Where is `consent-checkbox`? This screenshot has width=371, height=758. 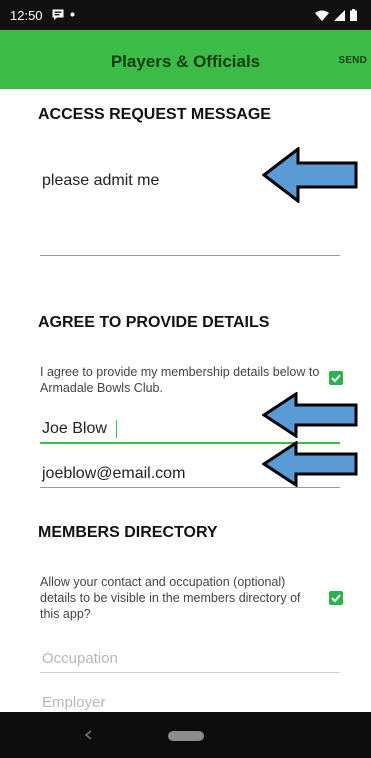 consent-checkbox is located at coordinates (336, 378).